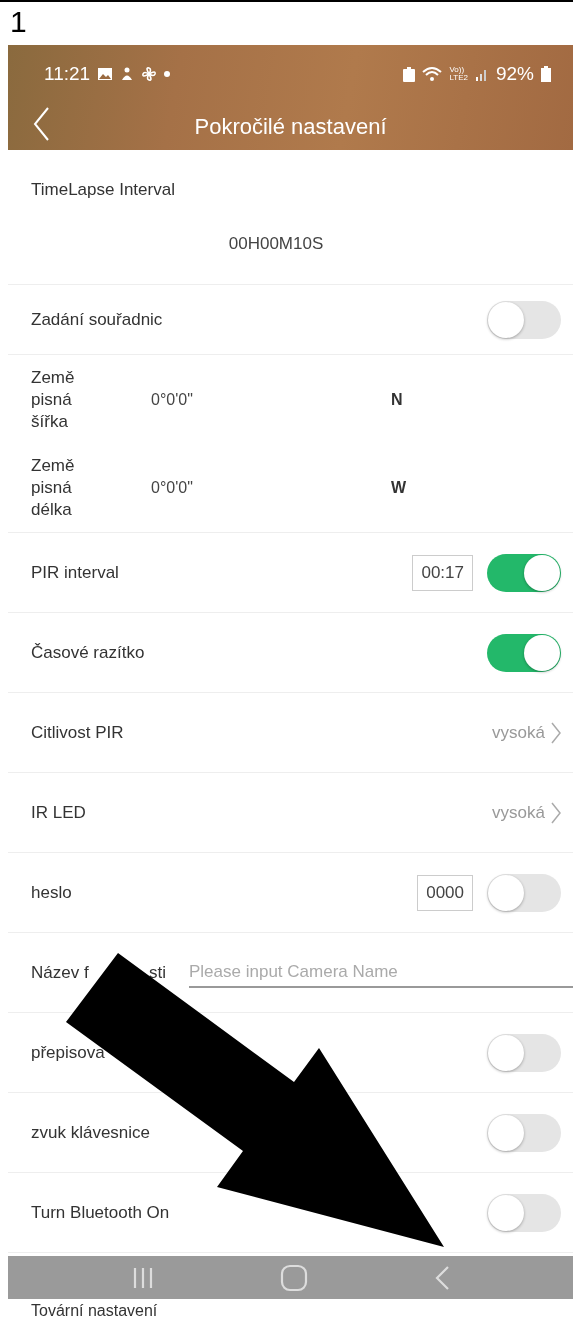  Describe the element at coordinates (53, 399) in the screenshot. I see `setting-label: Země pisná šířka` at that location.